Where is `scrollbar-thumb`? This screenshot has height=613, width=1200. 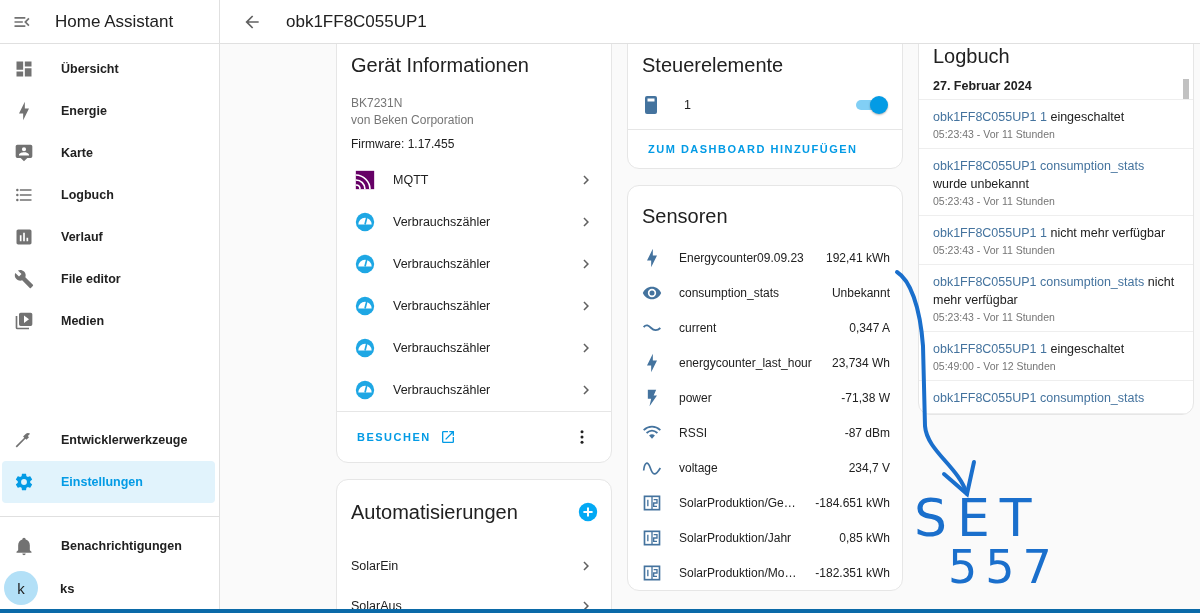
scrollbar-thumb is located at coordinates (1186, 89).